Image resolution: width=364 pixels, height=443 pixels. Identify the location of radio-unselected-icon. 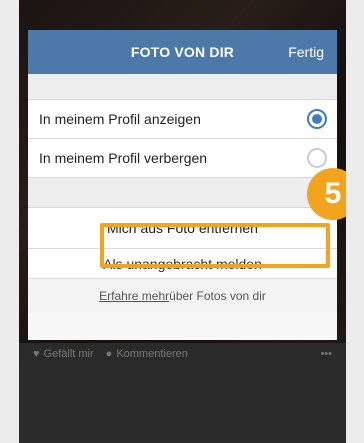
(317, 158).